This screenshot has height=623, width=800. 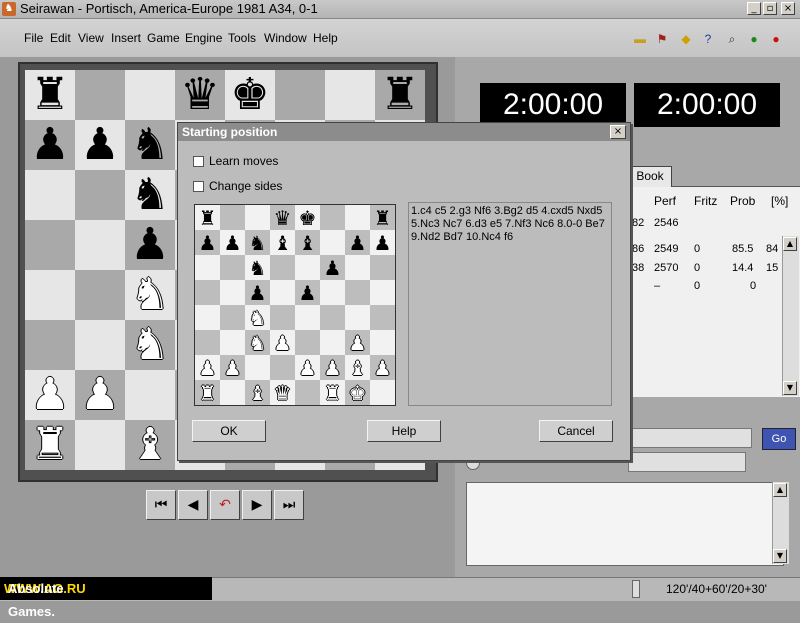 I want to click on menu-tools: Tools, so click(x=242, y=38).